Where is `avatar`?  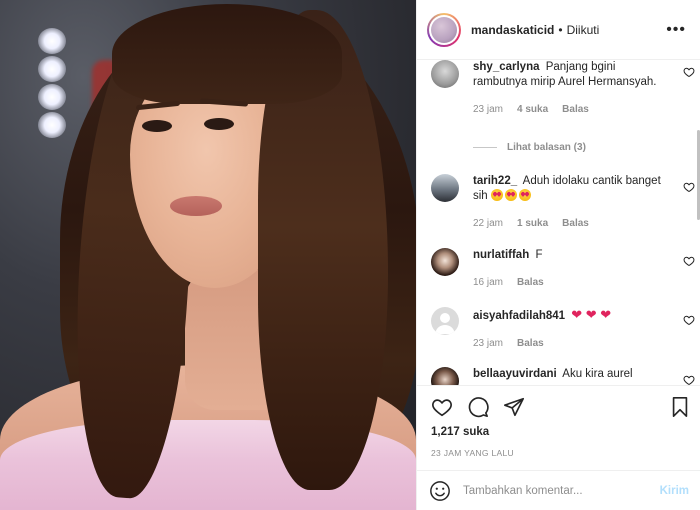
avatar is located at coordinates (444, 29).